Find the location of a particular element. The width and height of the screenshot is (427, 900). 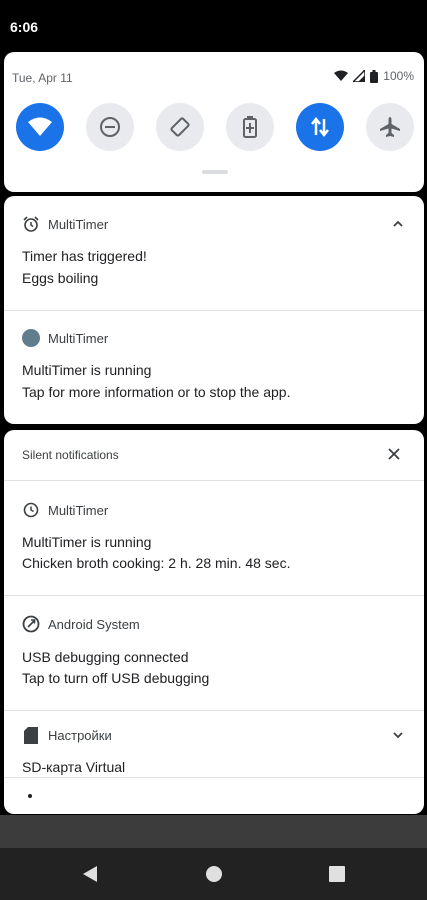

do-not-disturb-icon is located at coordinates (110, 127).